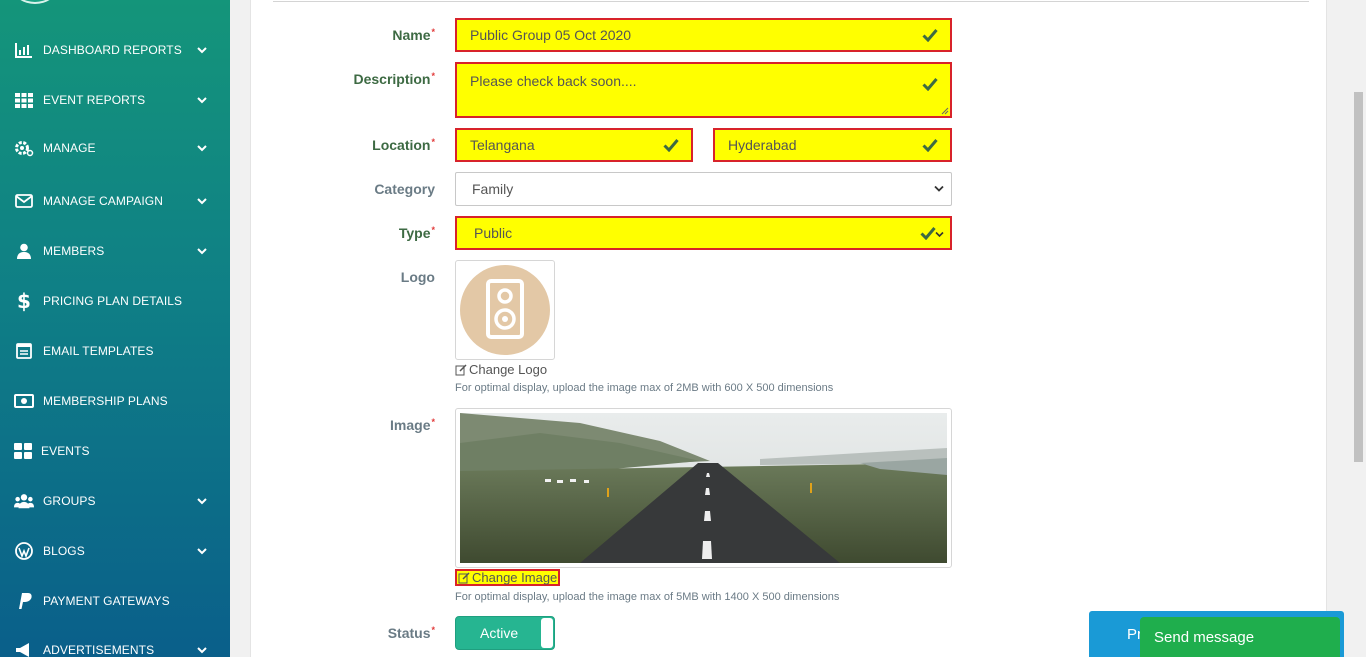 The width and height of the screenshot is (1366, 657). Describe the element at coordinates (508, 369) in the screenshot. I see `change-logo-label: Change Logo` at that location.